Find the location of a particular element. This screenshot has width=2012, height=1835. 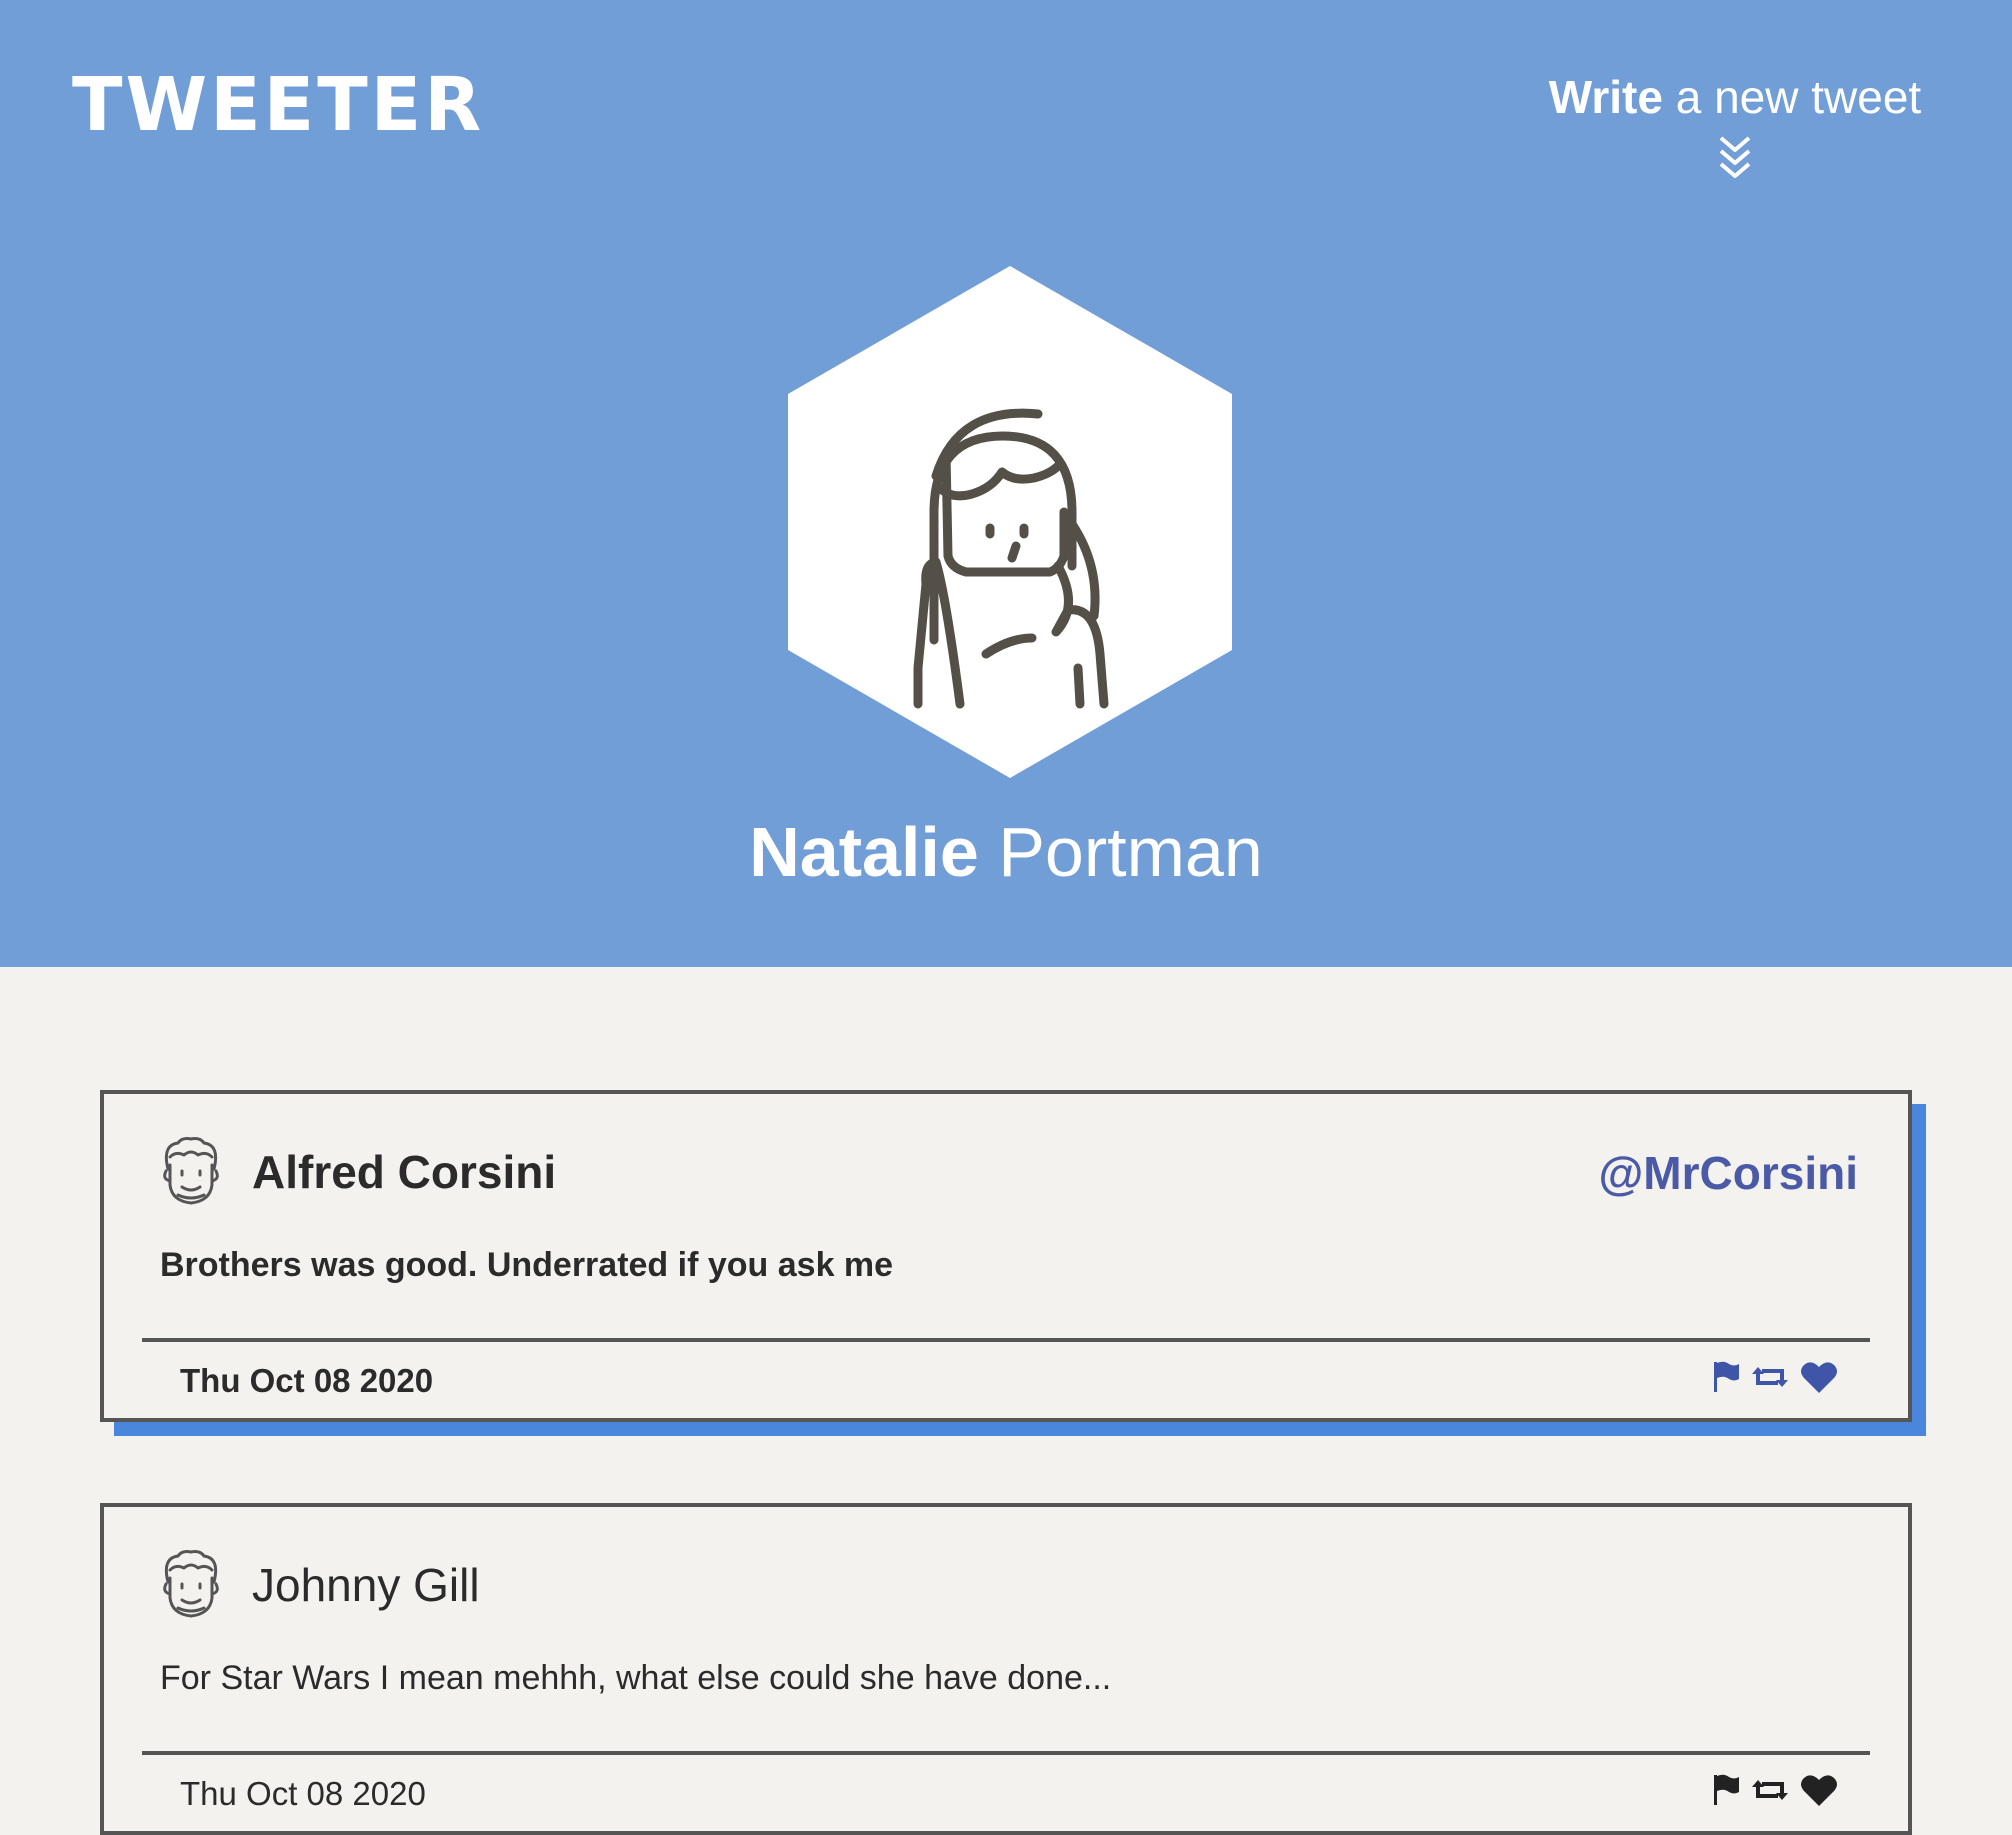

tweet-author: Alfred Corsini is located at coordinates (356, 1172).